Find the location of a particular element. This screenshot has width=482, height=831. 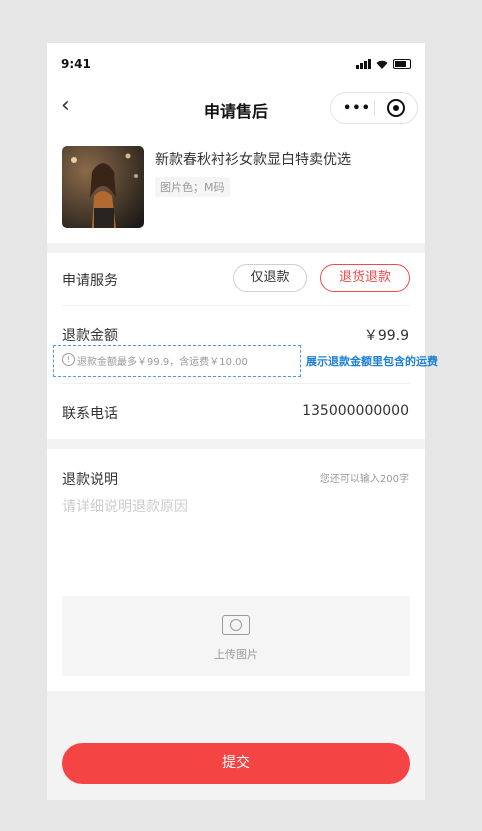

phone-label: 联系电话 is located at coordinates (90, 414).